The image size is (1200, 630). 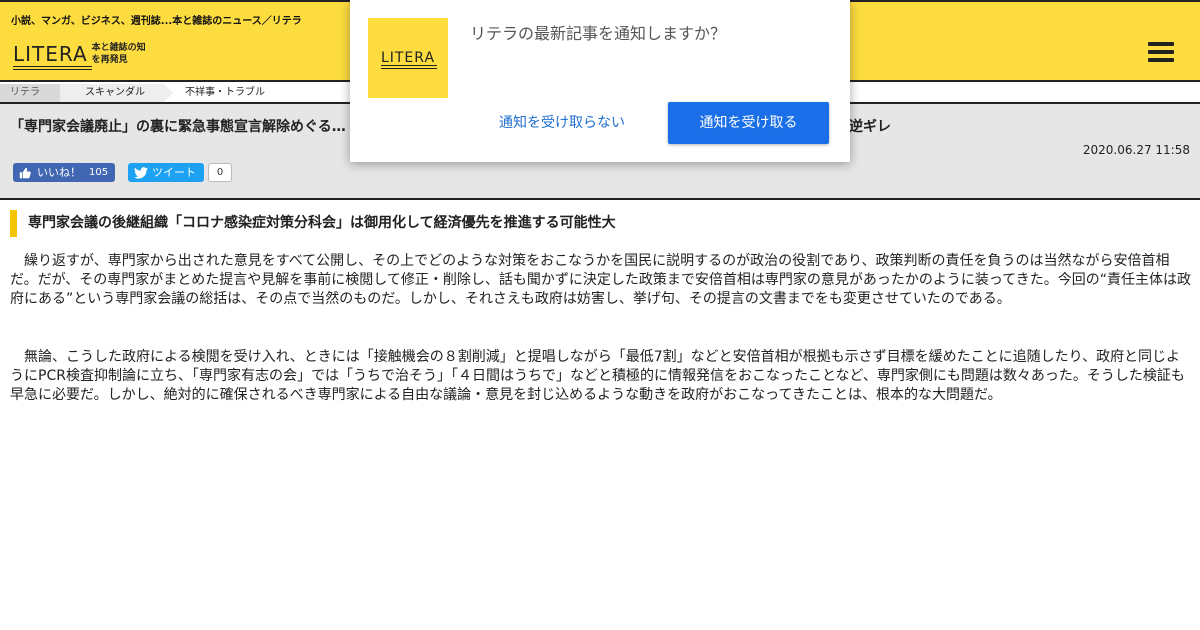 I want to click on tweet-count: 0, so click(x=220, y=172).